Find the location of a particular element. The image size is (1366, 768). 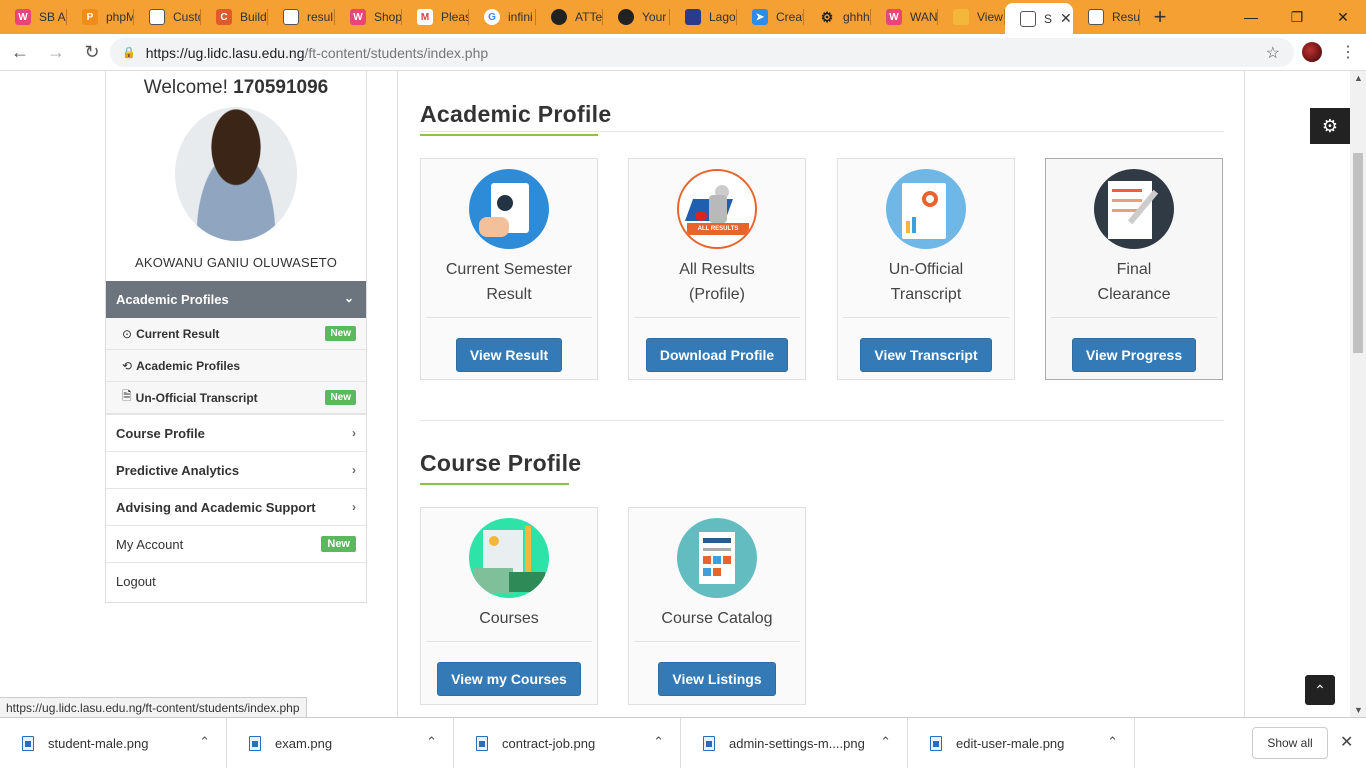

sidebar-item-my-account: My Account New is located at coordinates (236, 543).